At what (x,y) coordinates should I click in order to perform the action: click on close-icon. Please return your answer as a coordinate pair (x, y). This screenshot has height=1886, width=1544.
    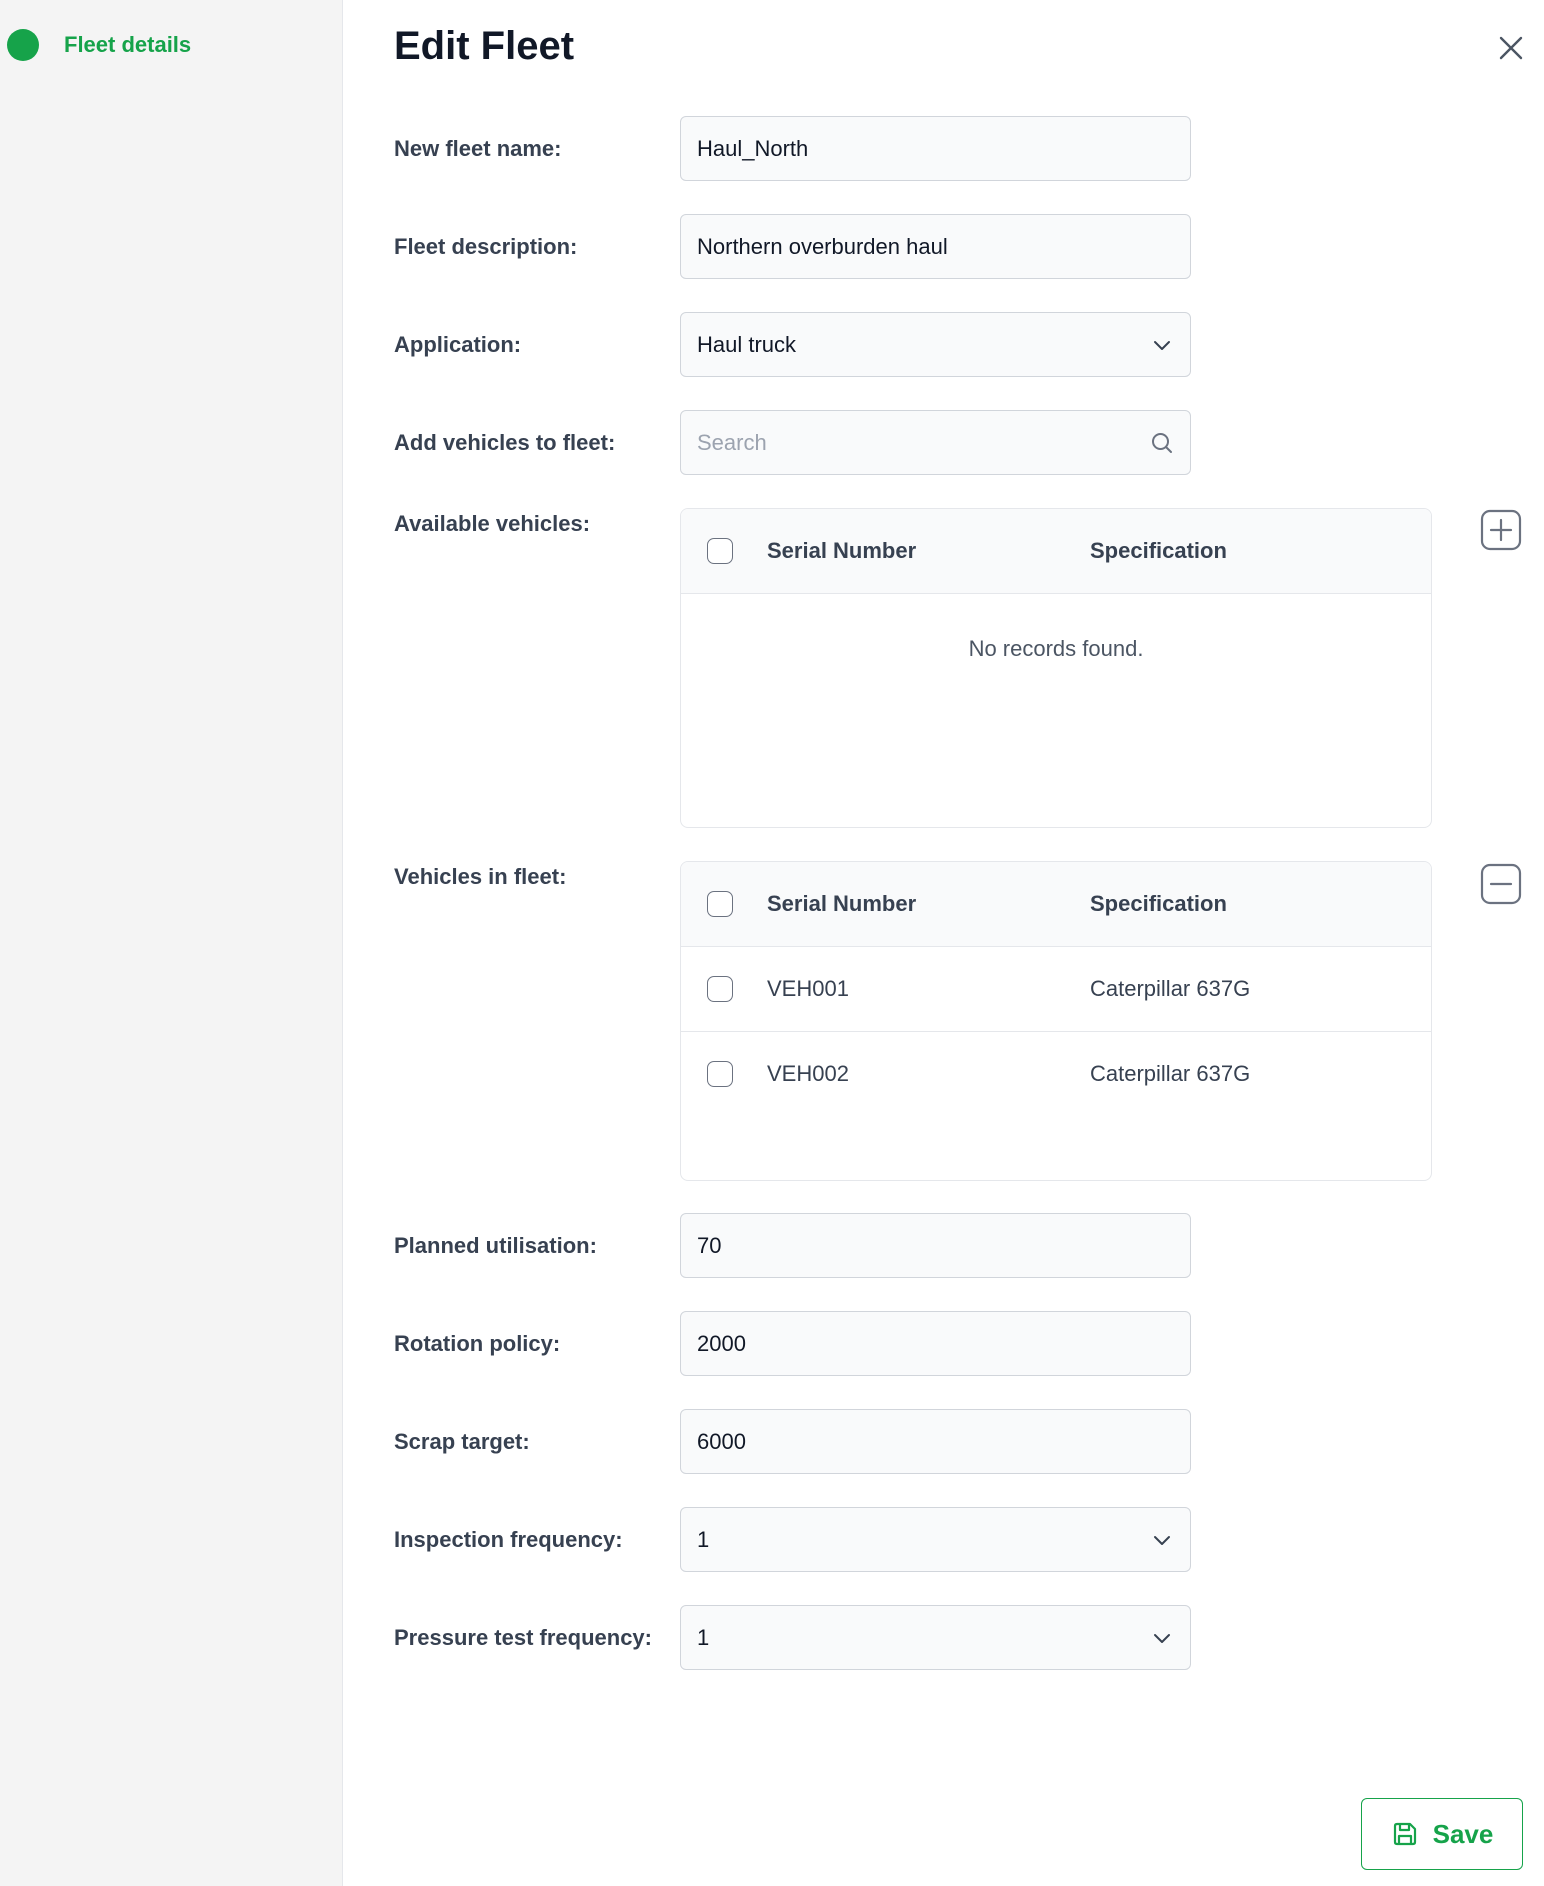
    Looking at the image, I should click on (1511, 48).